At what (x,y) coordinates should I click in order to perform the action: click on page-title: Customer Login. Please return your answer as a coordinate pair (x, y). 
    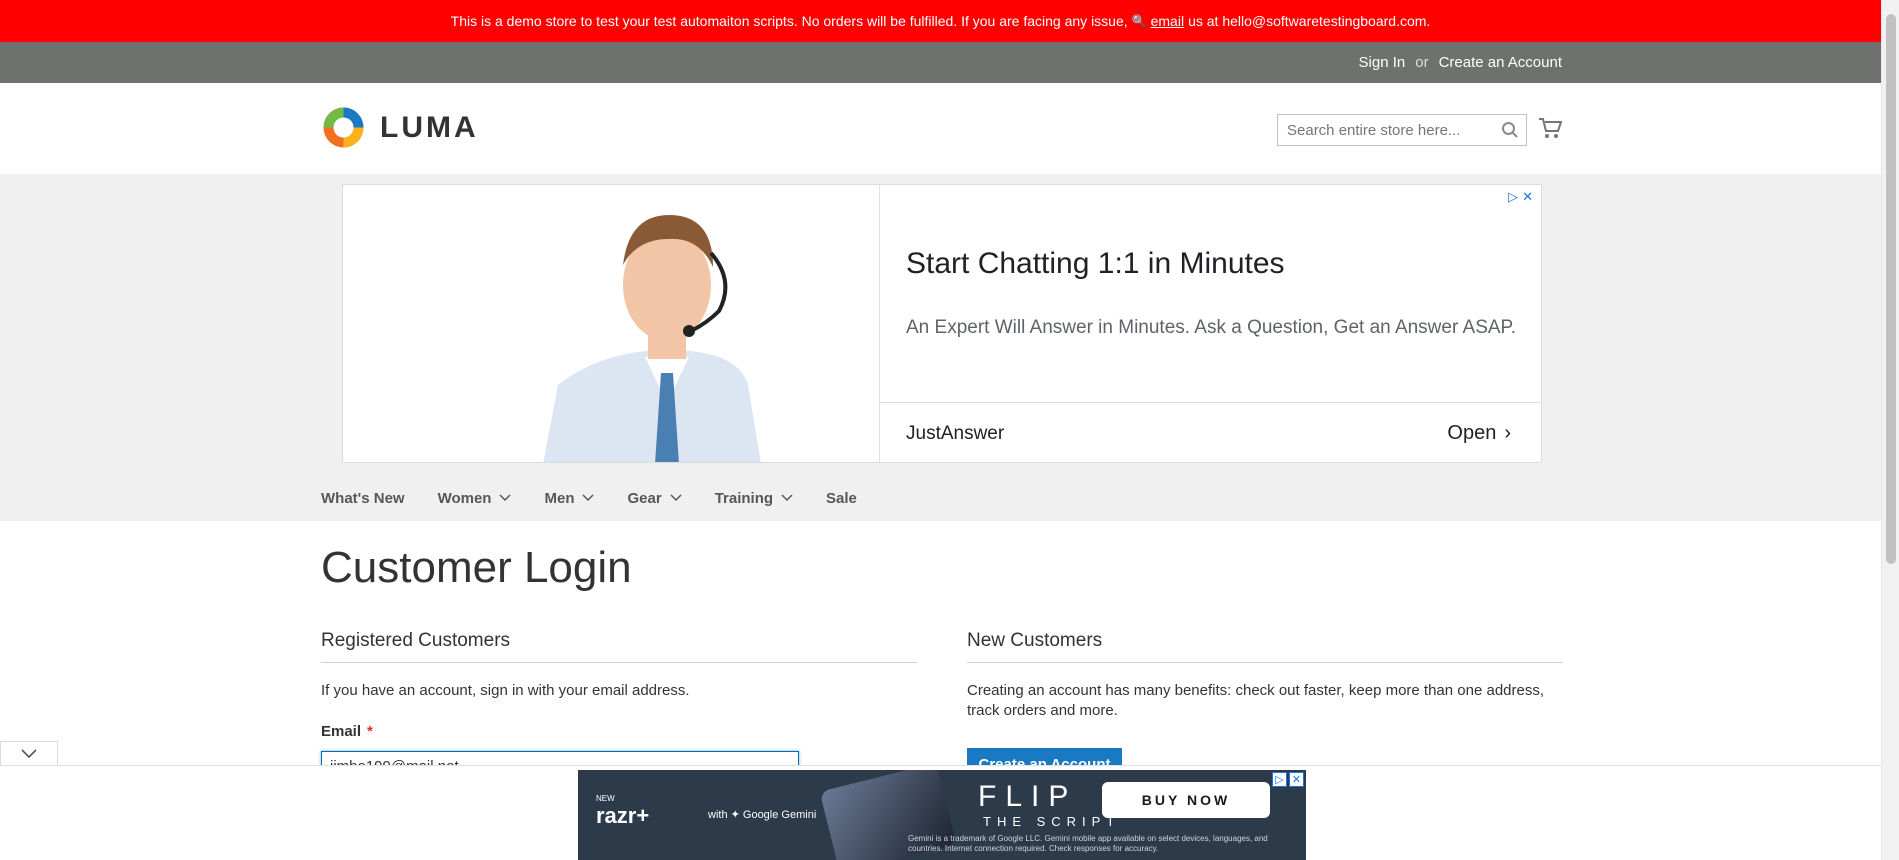
    Looking at the image, I should click on (476, 567).